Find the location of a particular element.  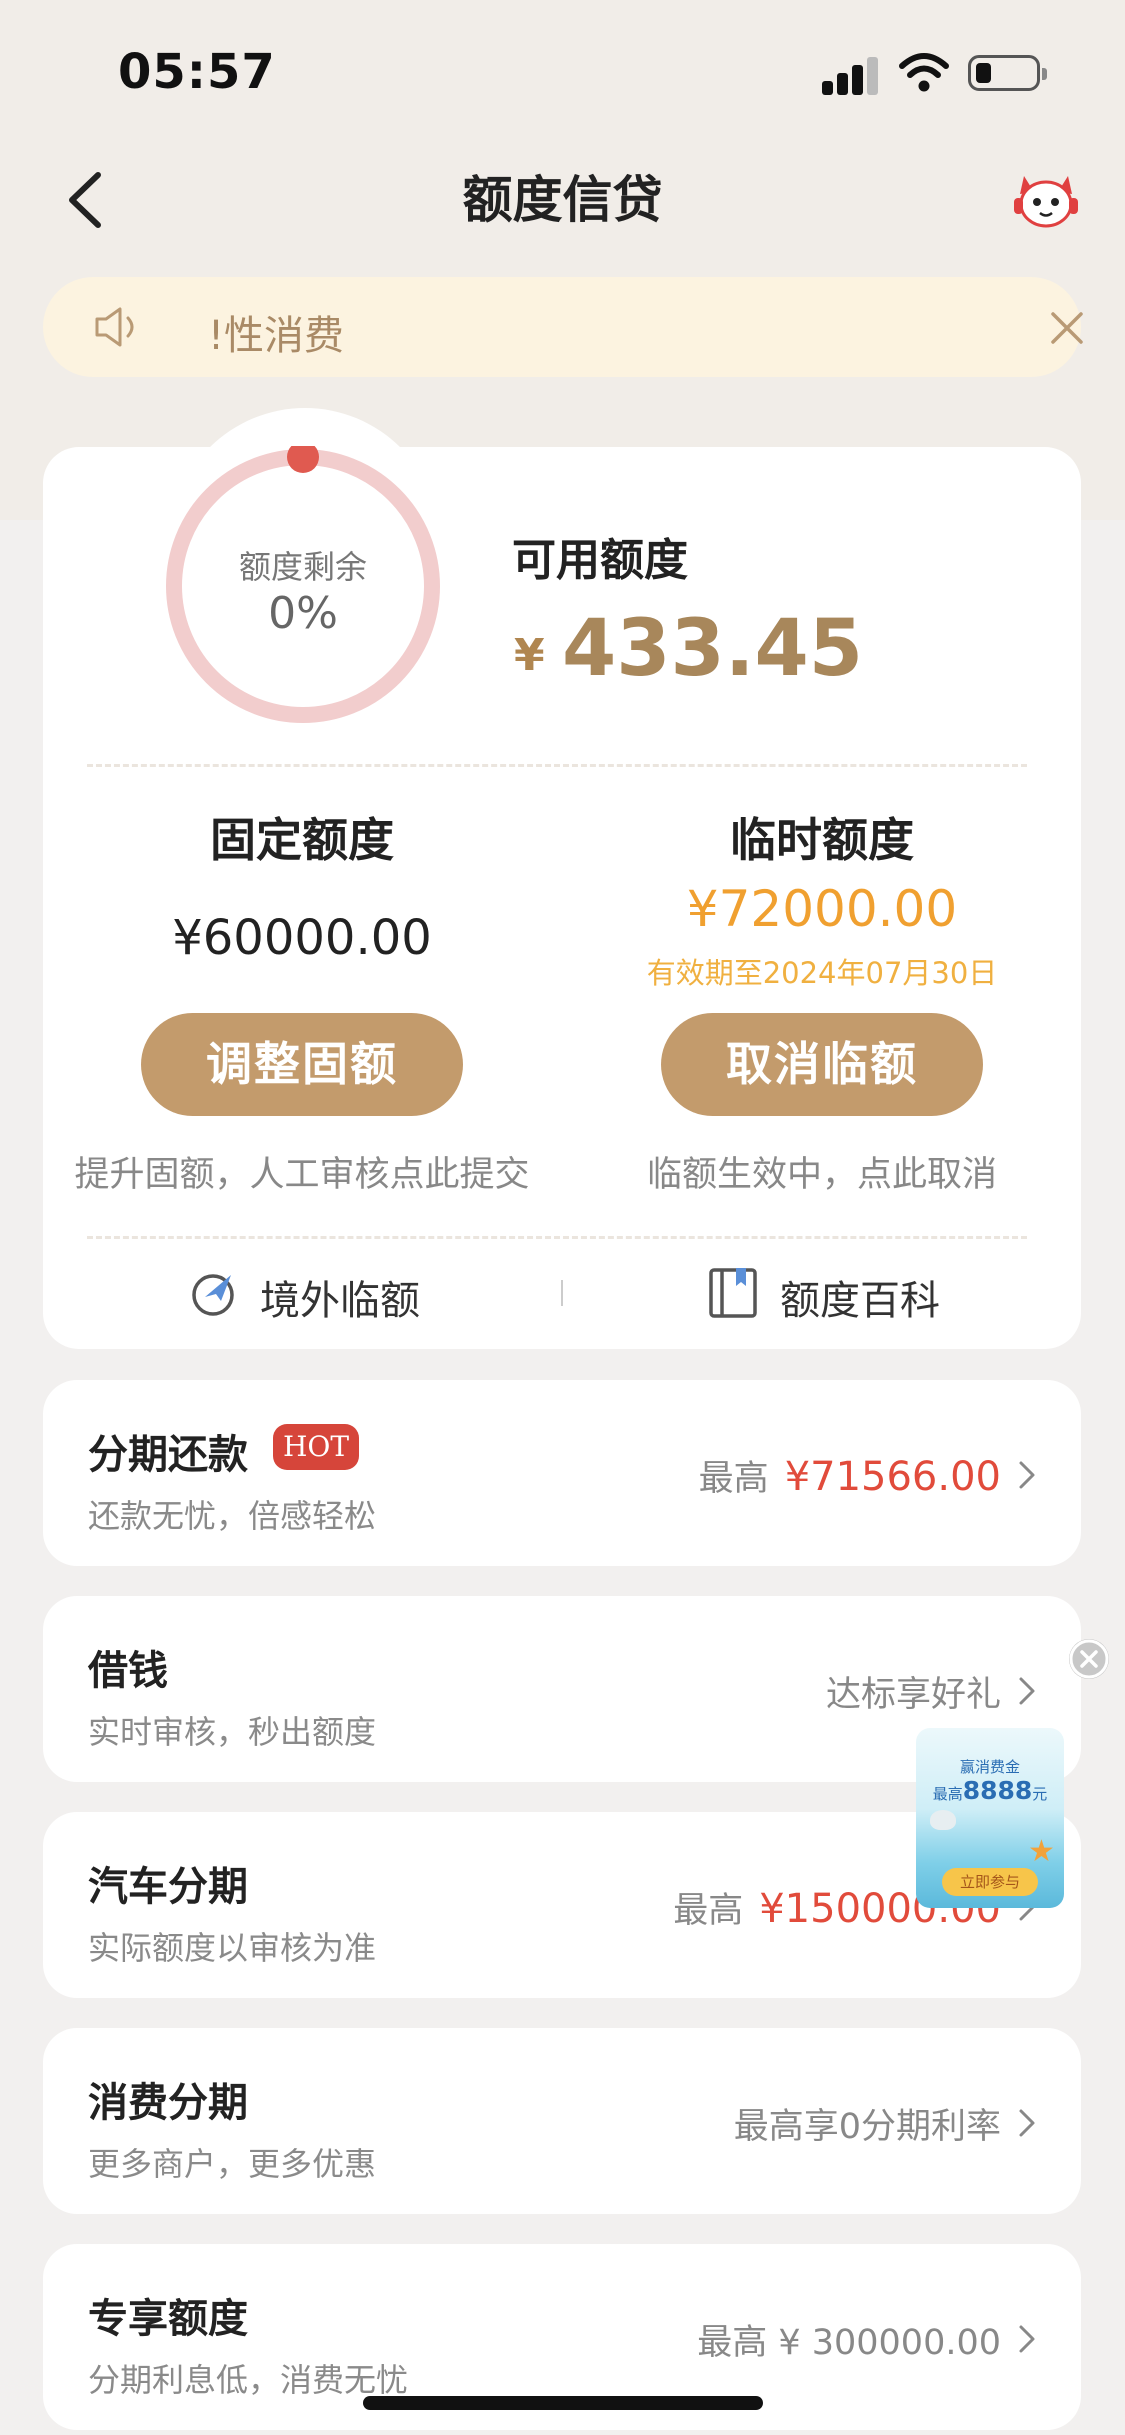

row-title: 汽车分期 is located at coordinates (168, 1887).